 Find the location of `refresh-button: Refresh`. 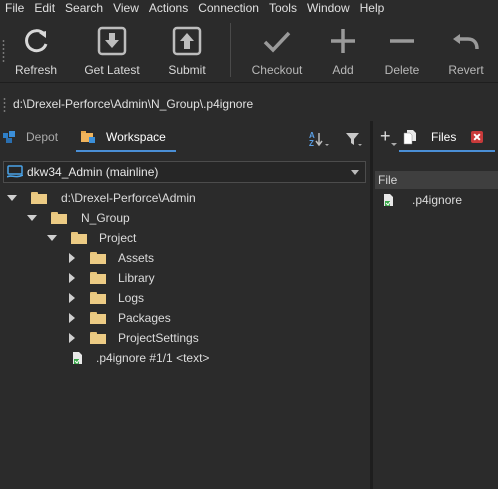

refresh-button: Refresh is located at coordinates (36, 50).